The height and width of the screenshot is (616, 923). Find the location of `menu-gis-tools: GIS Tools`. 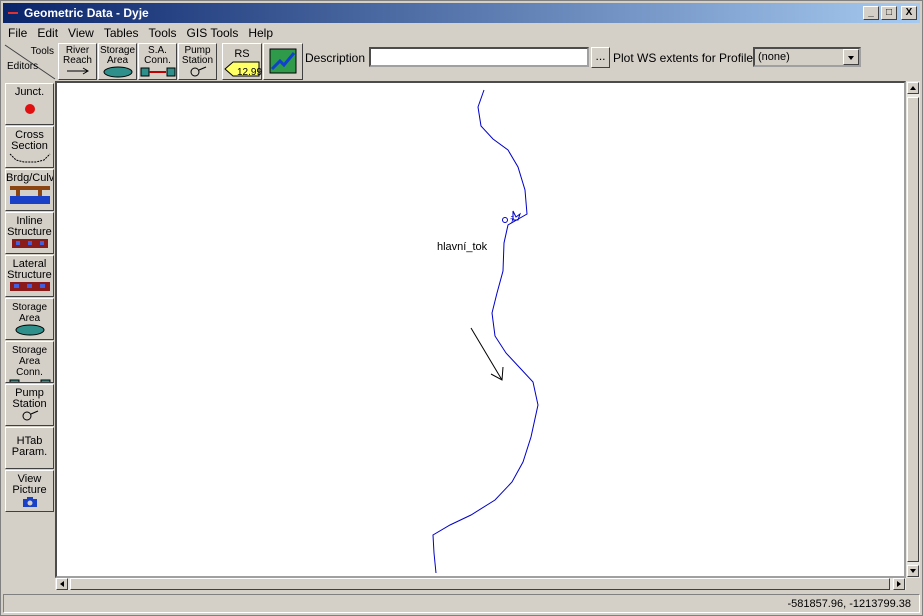

menu-gis-tools: GIS Tools is located at coordinates (213, 33).